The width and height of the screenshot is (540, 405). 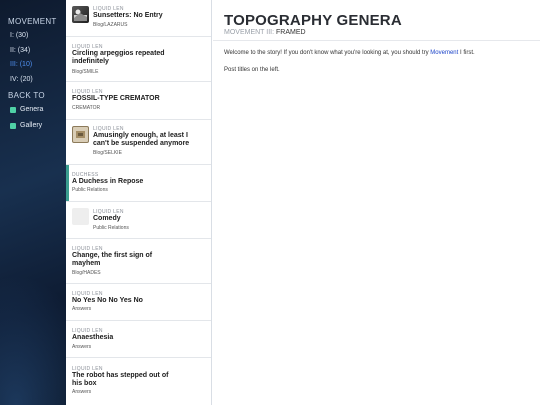 I want to click on subtitle-value: FRAMED, so click(x=291, y=32).